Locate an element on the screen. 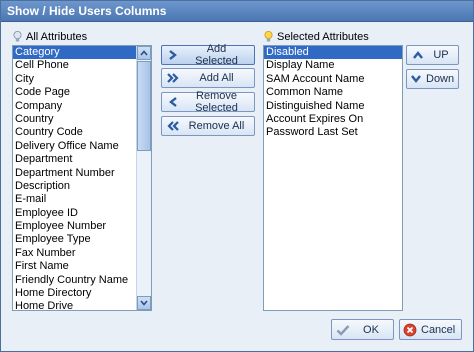 The height and width of the screenshot is (352, 474). list-item: Friendly Country Name is located at coordinates (82, 280).